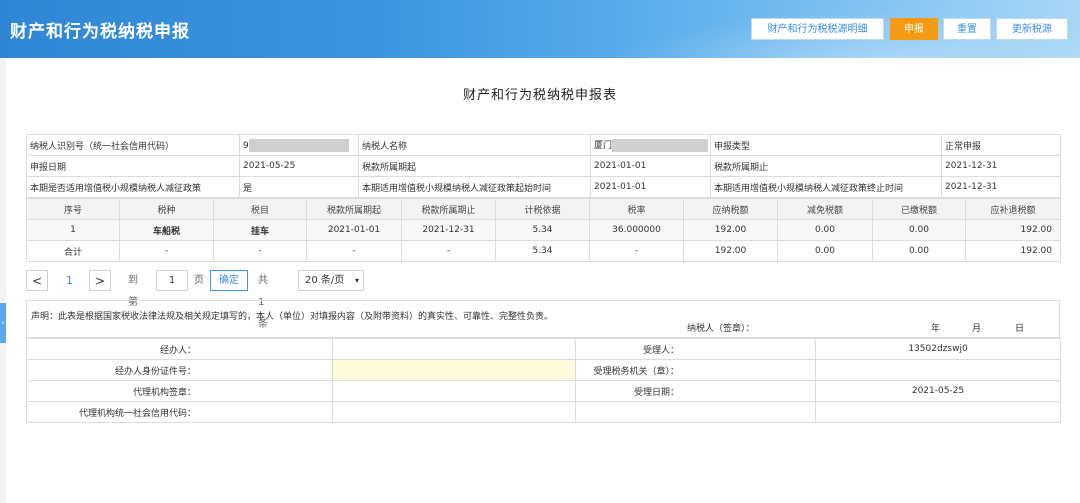 Image resolution: width=1080 pixels, height=503 pixels. What do you see at coordinates (179, 349) in the screenshot?
I see `agent-label: 经办人：` at bounding box center [179, 349].